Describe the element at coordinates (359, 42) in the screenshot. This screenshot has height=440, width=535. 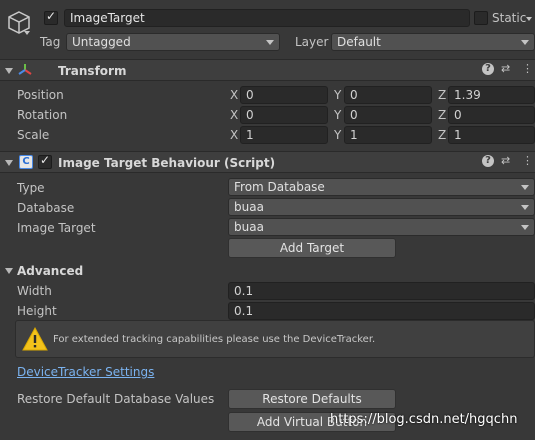
I see `layer-value: Default` at that location.